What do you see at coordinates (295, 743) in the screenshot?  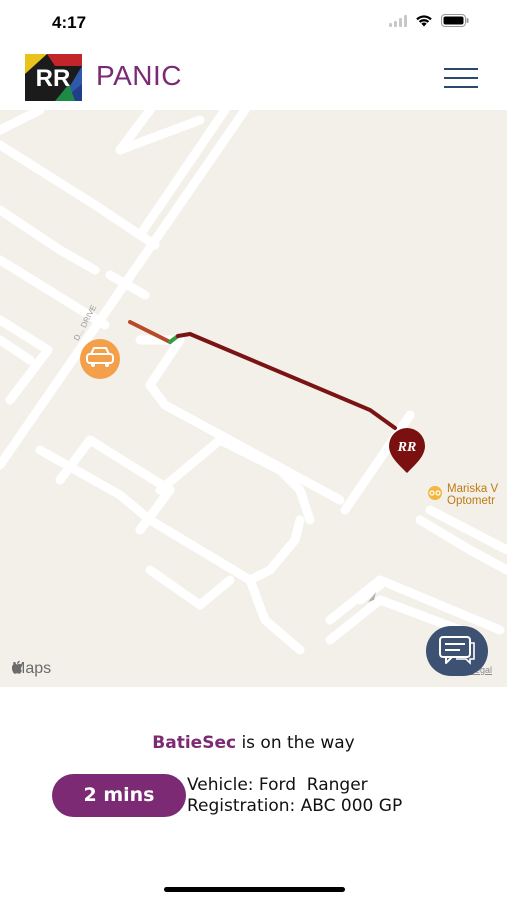 I see `status-text: is on the way` at bounding box center [295, 743].